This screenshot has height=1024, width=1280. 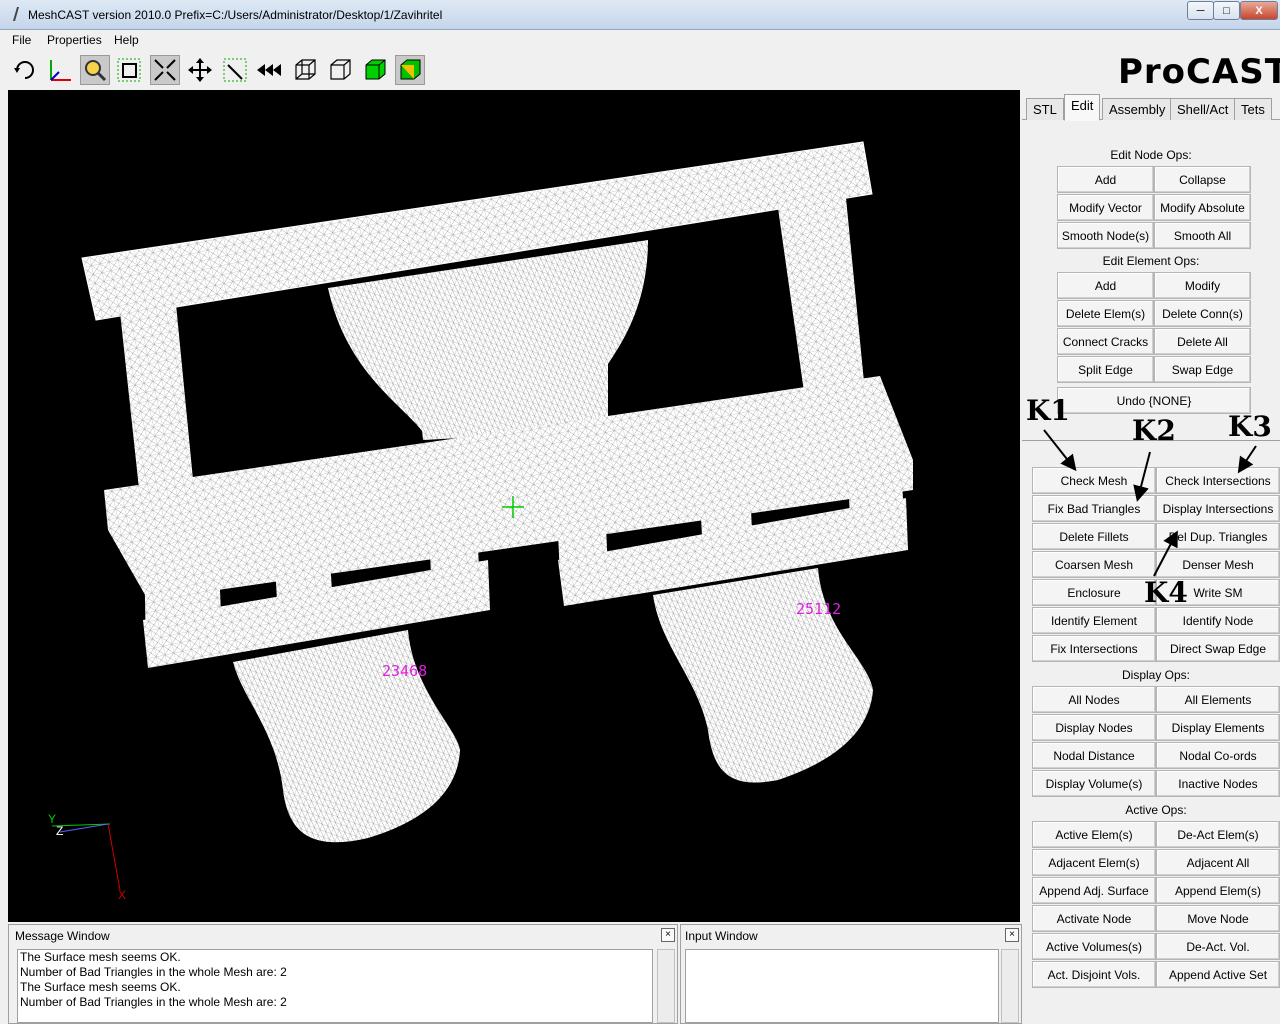 I want to click on annotation-arrows, so click(x=1150, y=503).